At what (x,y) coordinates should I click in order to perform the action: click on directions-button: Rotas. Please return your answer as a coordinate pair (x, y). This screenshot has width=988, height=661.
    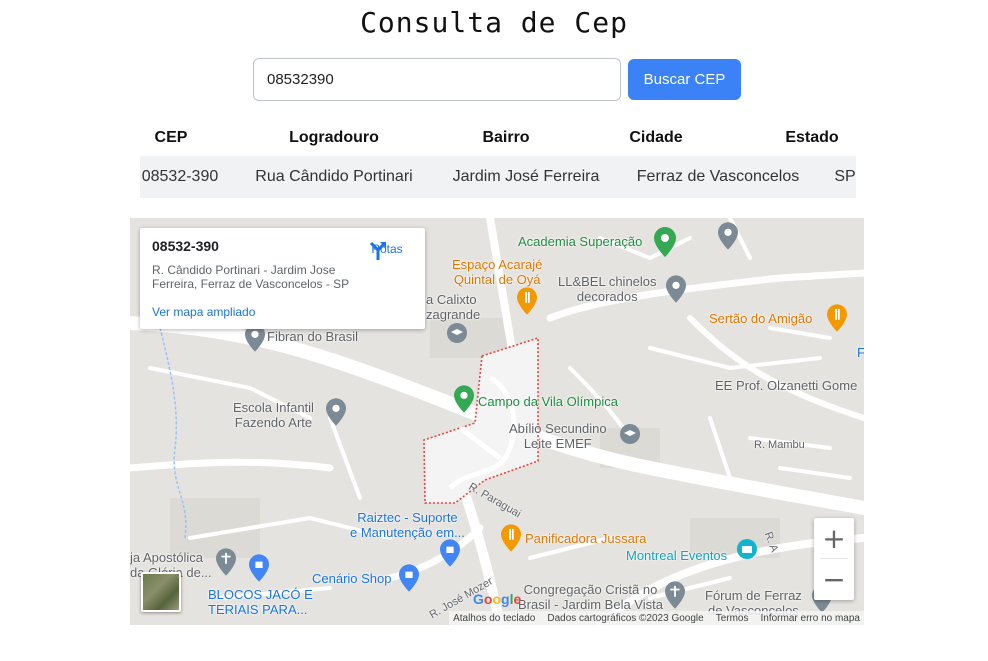
    Looking at the image, I should click on (387, 250).